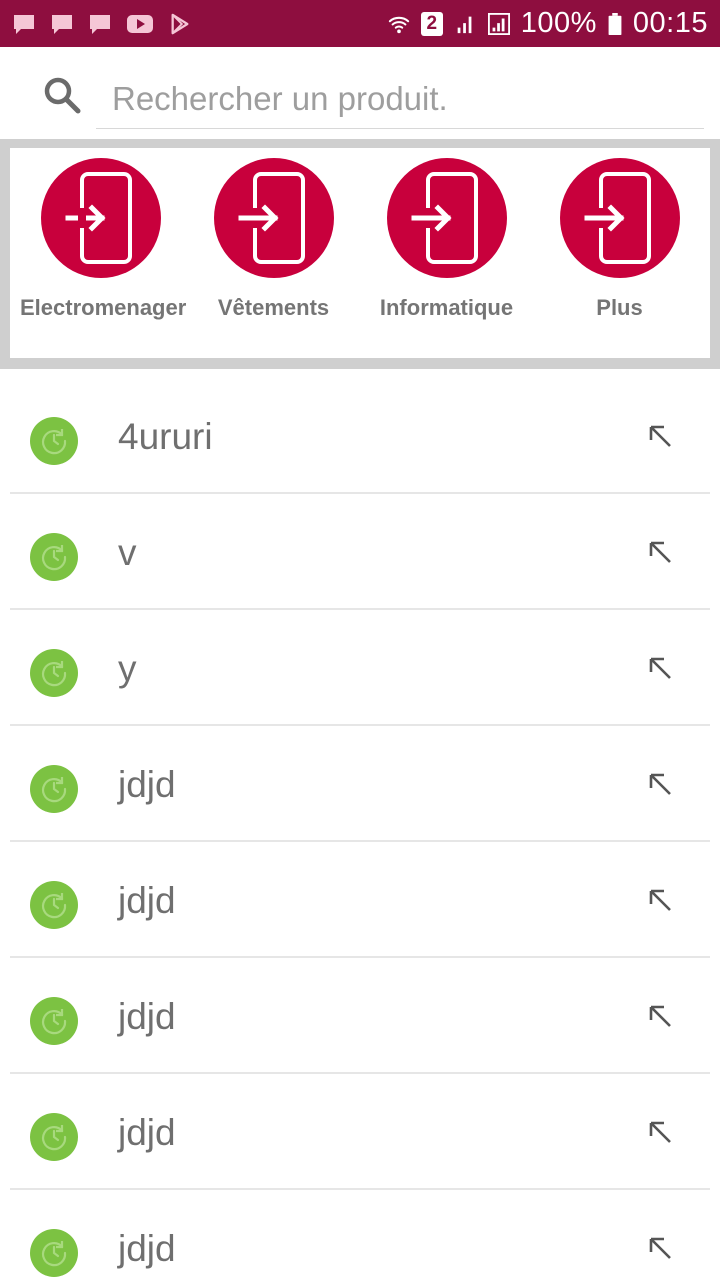 This screenshot has width=720, height=1280. I want to click on search-bar, so click(360, 93).